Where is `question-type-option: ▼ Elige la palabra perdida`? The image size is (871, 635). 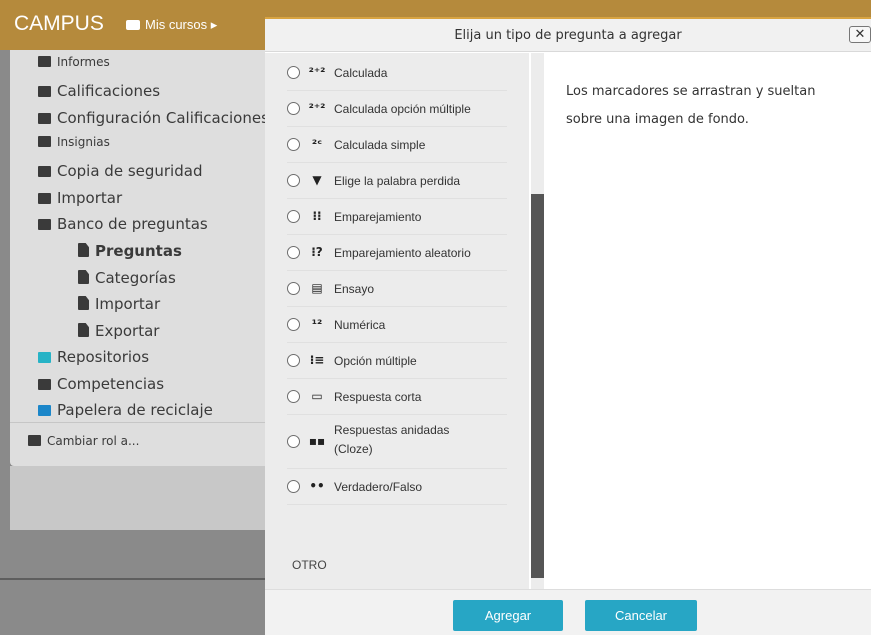
question-type-option: ▼ Elige la palabra perdida is located at coordinates (397, 181).